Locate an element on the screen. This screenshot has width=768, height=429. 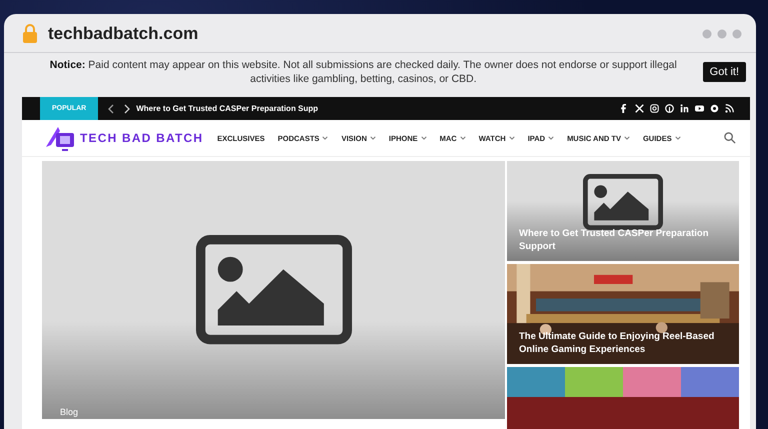
got-it-button: Got it! is located at coordinates (724, 72).